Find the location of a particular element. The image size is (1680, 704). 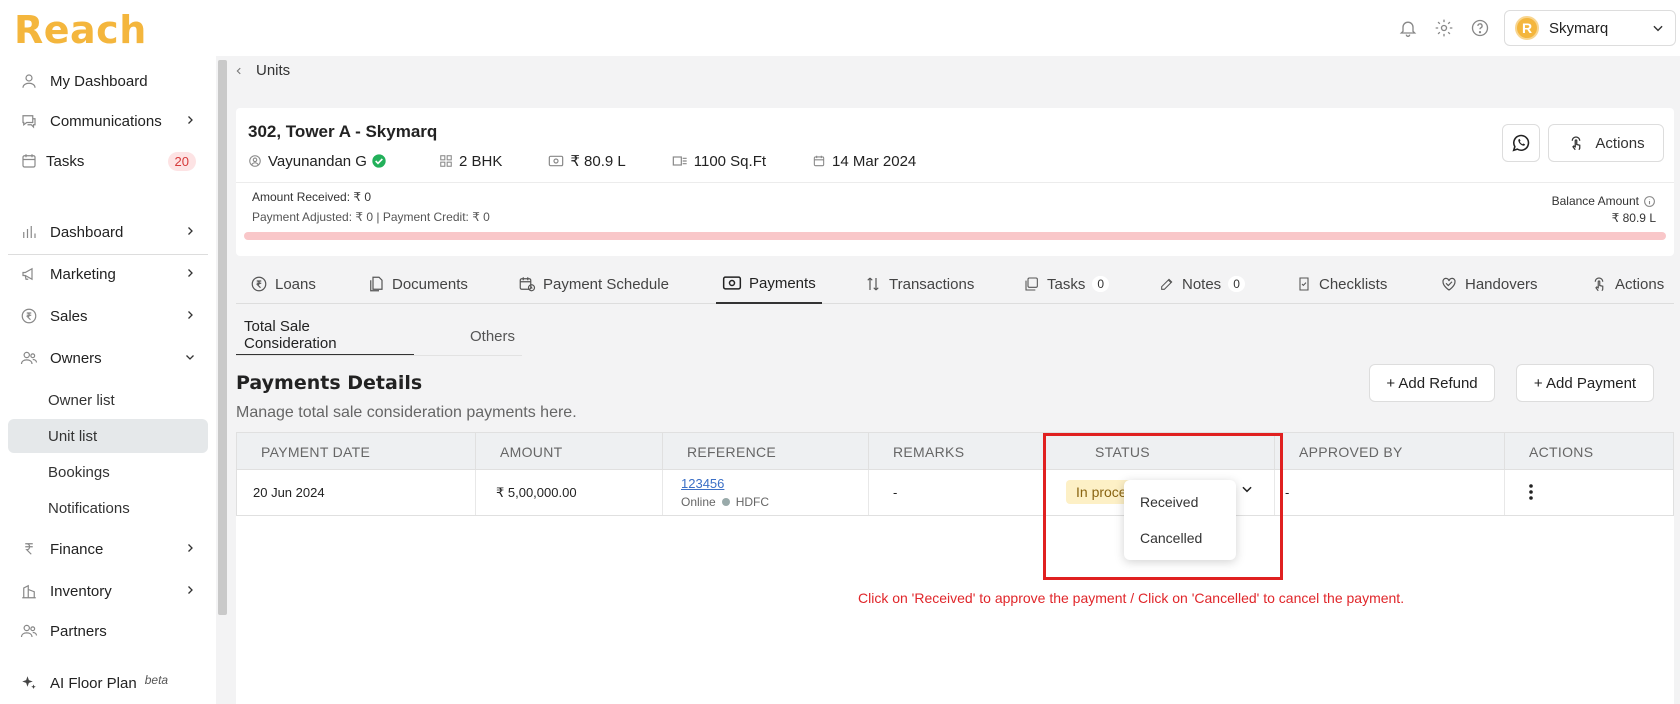

reference-link: 123456 is located at coordinates (702, 483).